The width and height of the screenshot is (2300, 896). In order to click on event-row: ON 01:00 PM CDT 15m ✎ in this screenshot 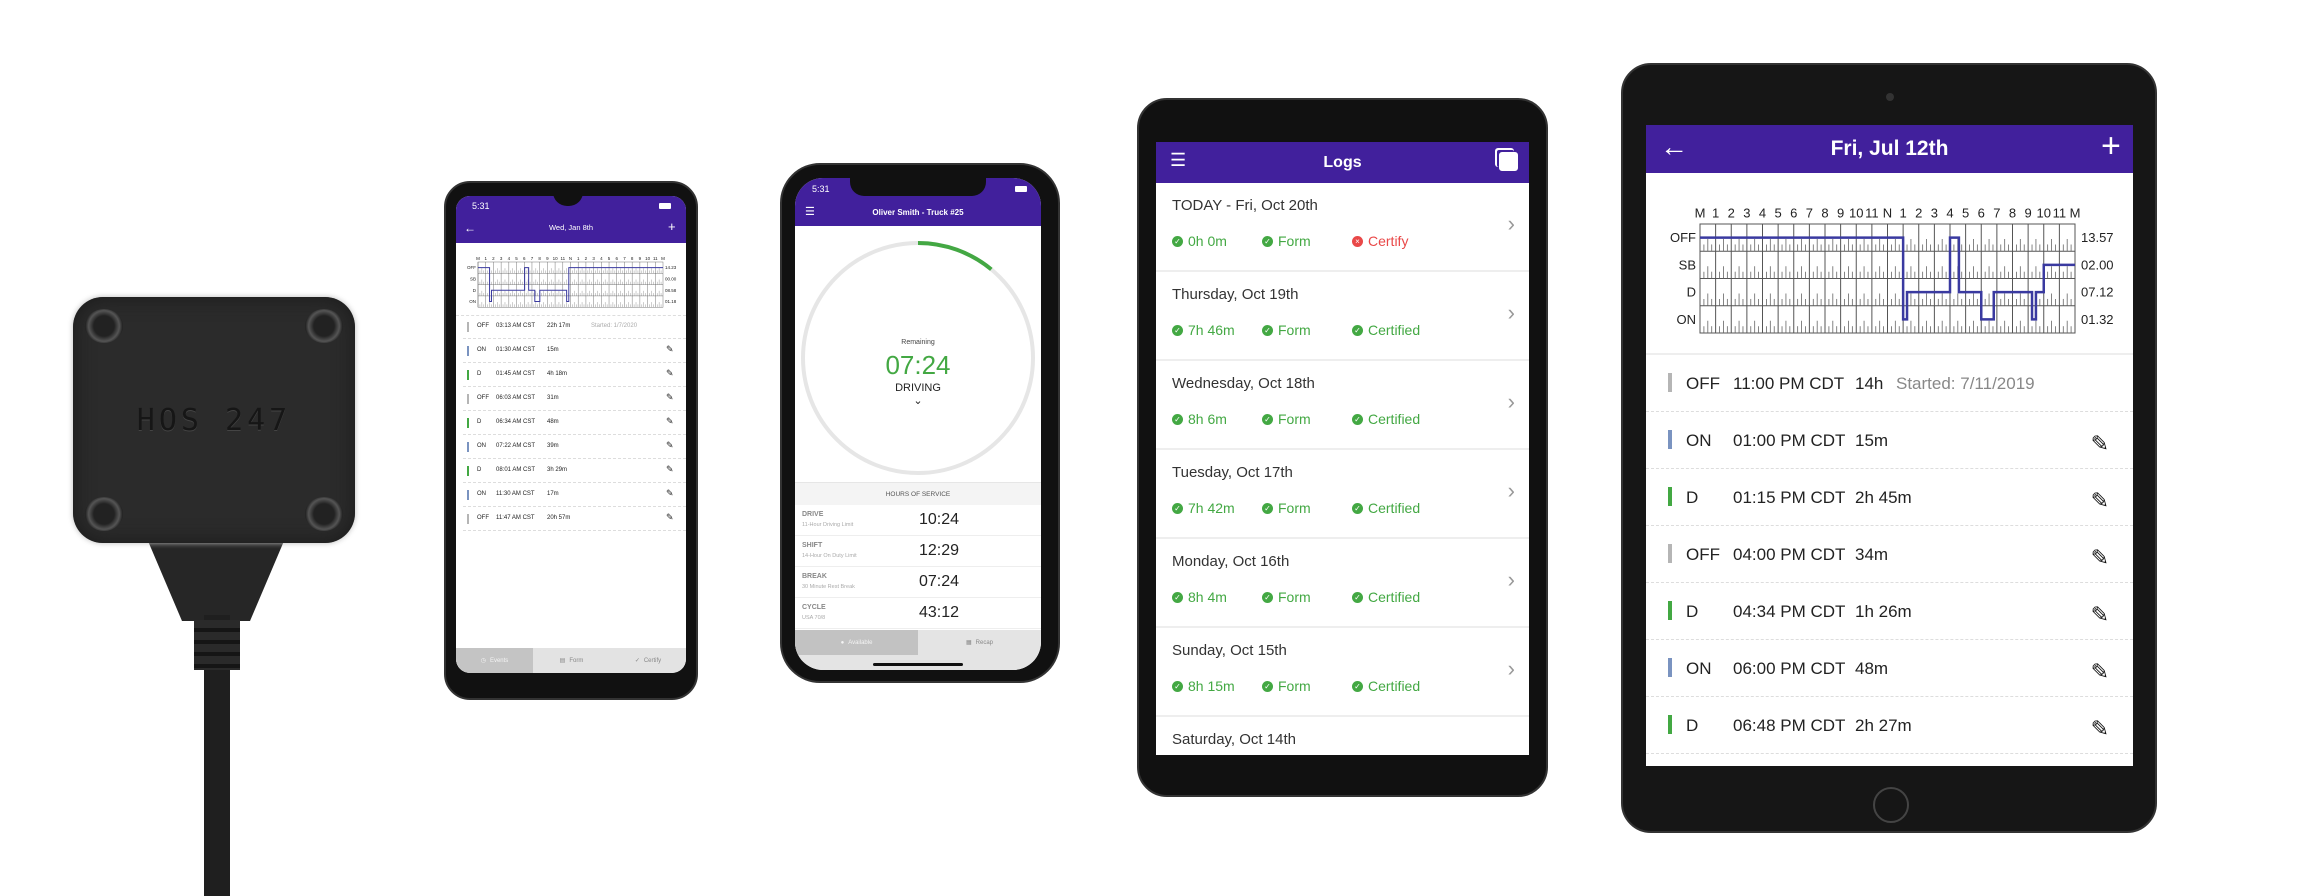, I will do `click(1889, 440)`.